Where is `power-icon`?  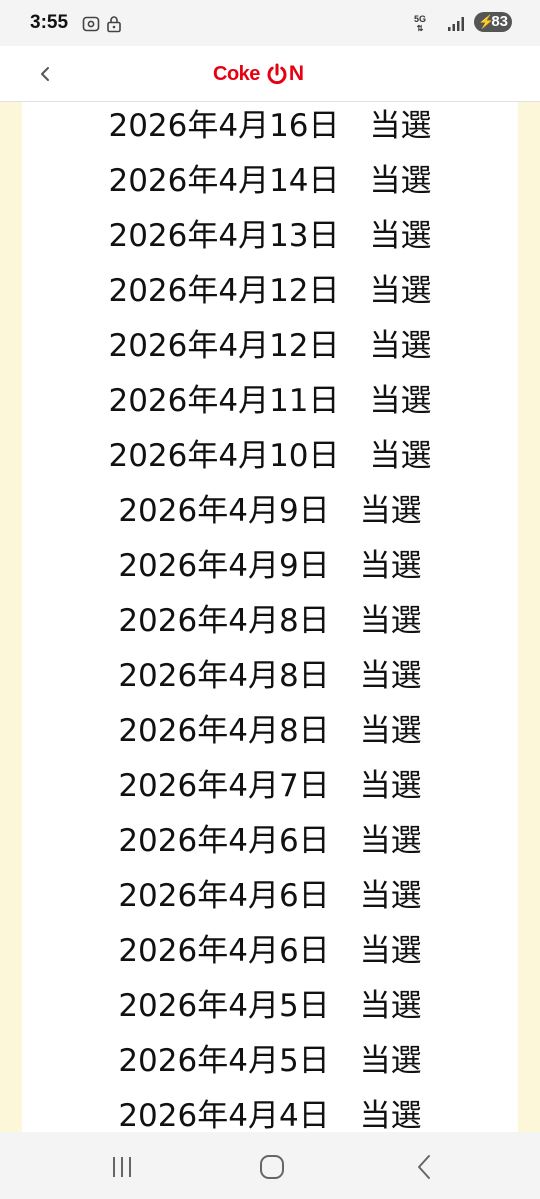
power-icon is located at coordinates (277, 74).